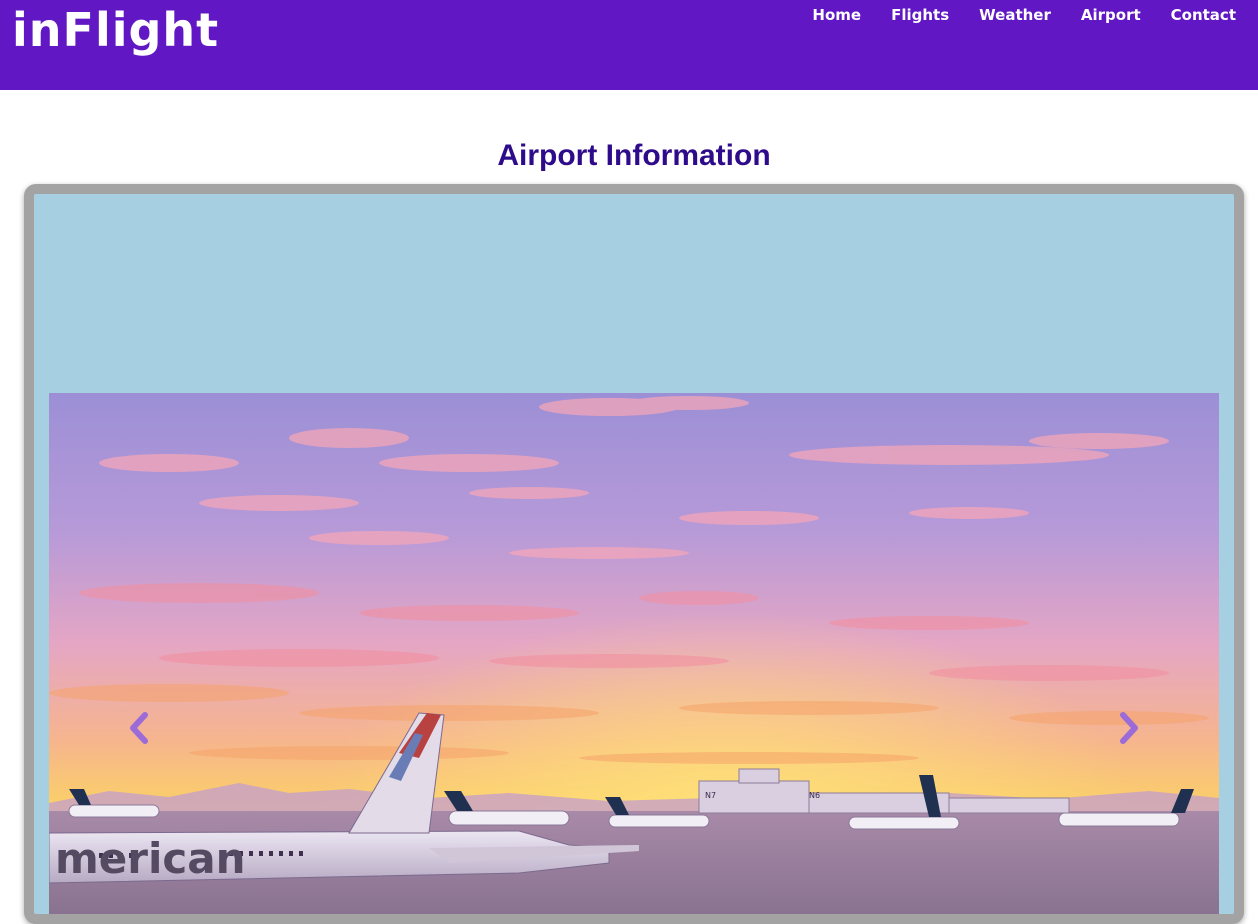 This screenshot has width=1258, height=924. I want to click on chevron-left-icon, so click(139, 728).